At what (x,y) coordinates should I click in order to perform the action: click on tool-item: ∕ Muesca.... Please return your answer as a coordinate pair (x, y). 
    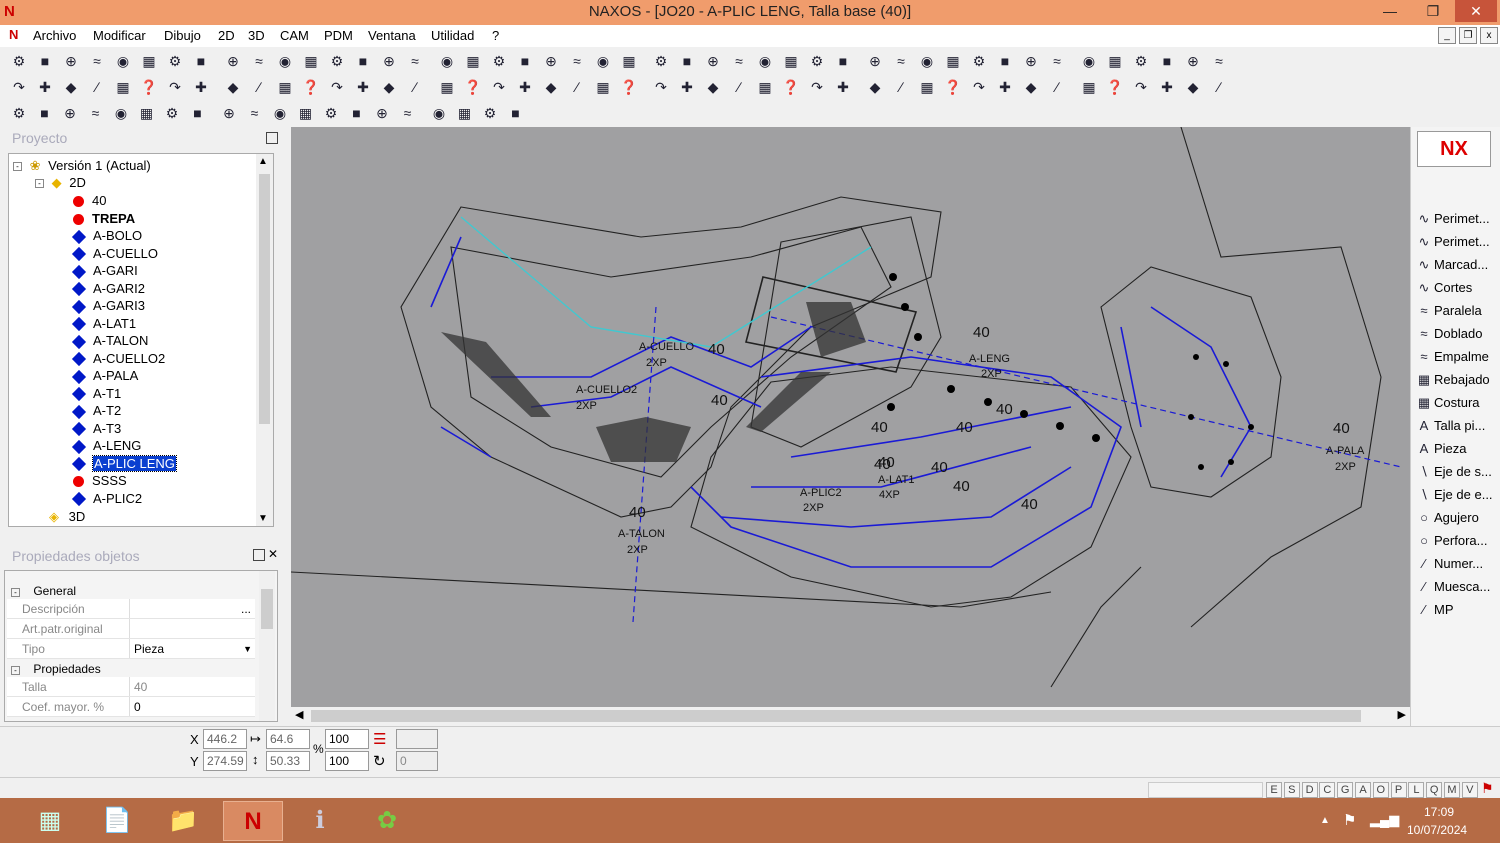
    Looking at the image, I should click on (1455, 587).